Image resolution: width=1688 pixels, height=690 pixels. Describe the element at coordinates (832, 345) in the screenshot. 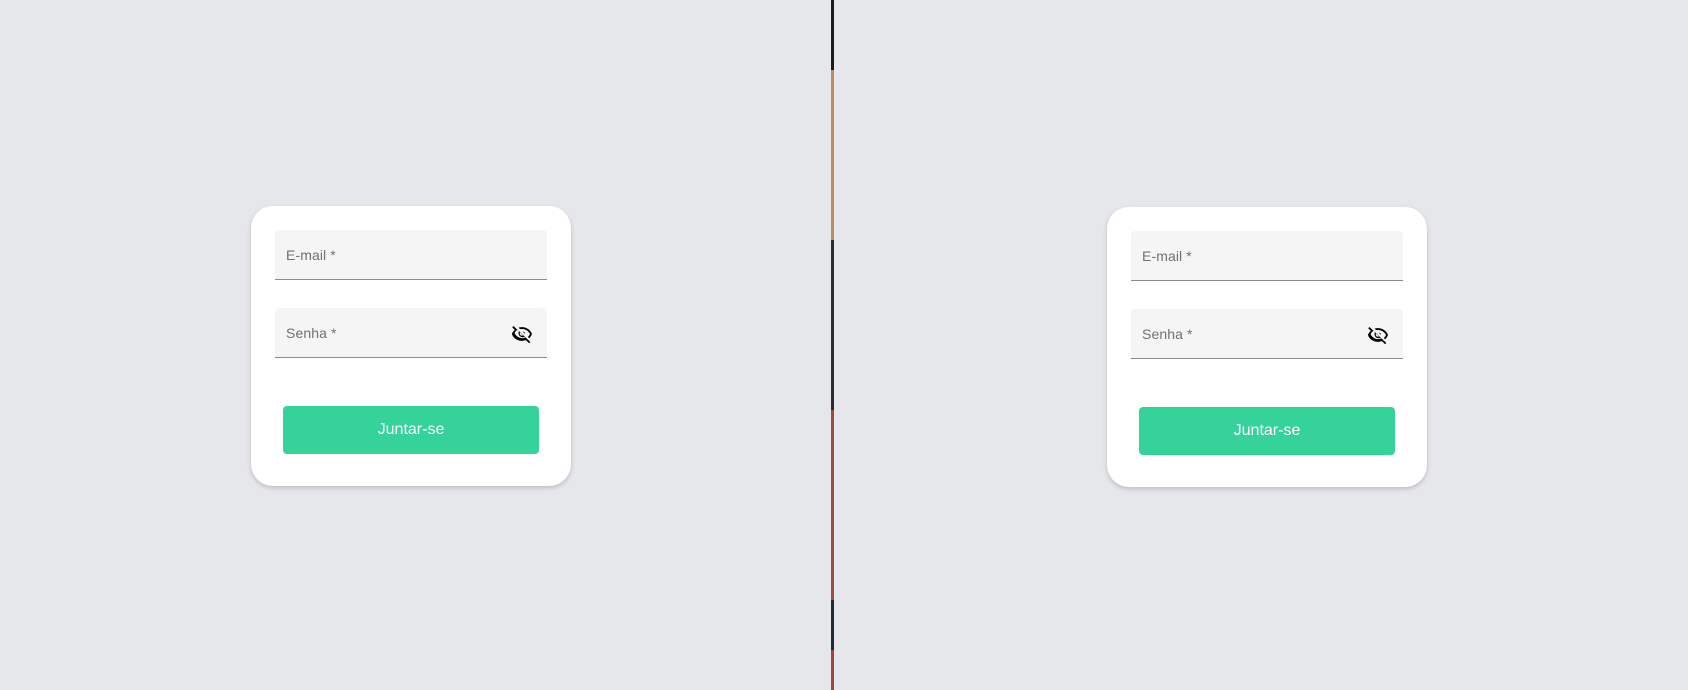

I see `window-divider` at that location.